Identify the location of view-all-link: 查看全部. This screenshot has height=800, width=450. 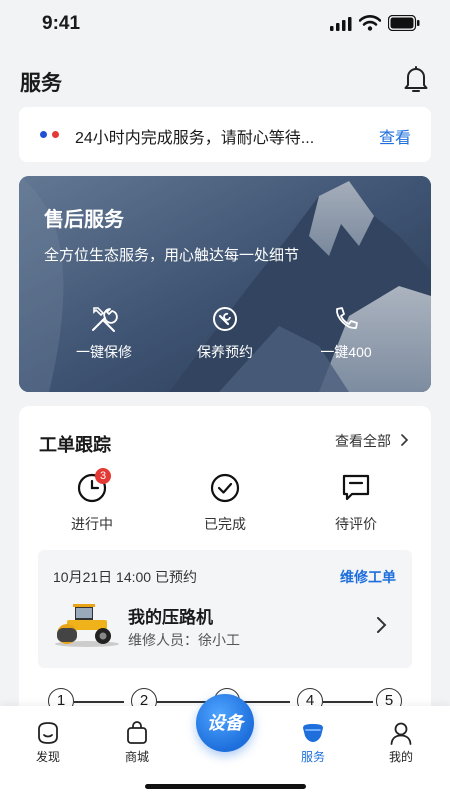
(372, 441).